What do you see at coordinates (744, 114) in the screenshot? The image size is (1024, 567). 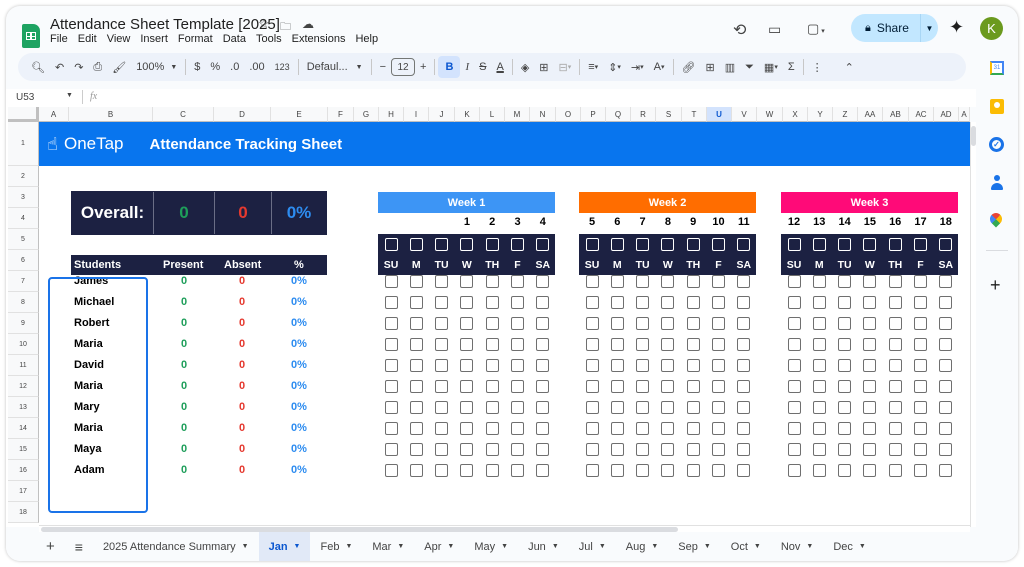 I see `column-header: V` at bounding box center [744, 114].